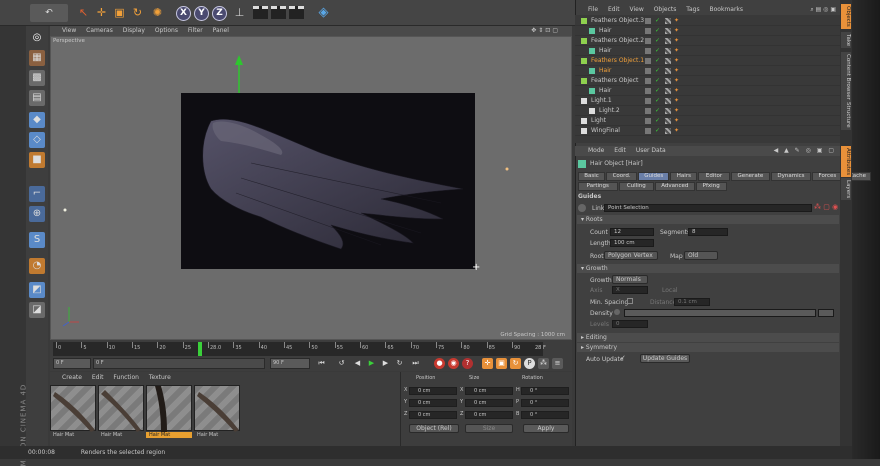  Describe the element at coordinates (37, 214) in the screenshot. I see `tweak-mode-icon: ⊕` at that location.